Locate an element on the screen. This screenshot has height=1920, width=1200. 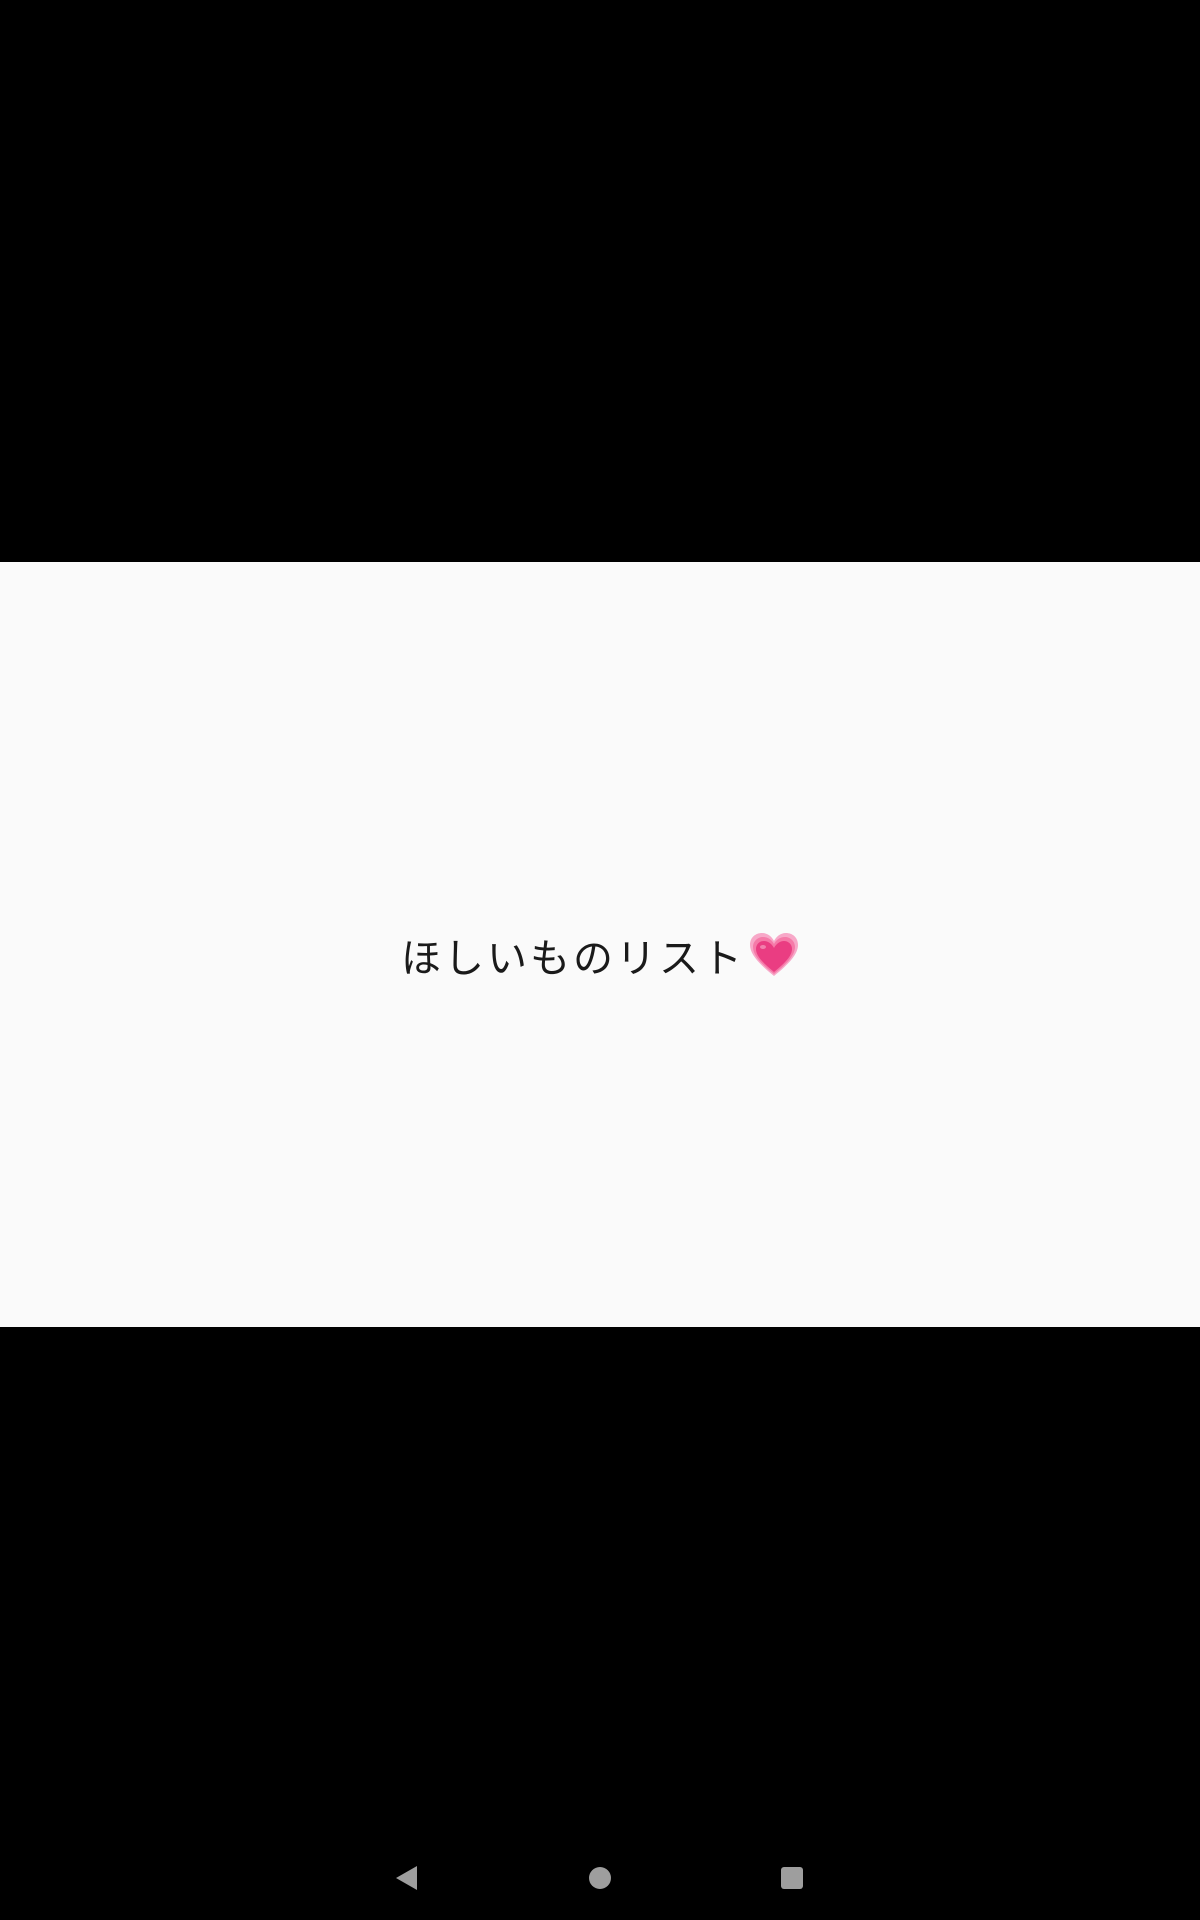
home-circle-icon is located at coordinates (600, 1878).